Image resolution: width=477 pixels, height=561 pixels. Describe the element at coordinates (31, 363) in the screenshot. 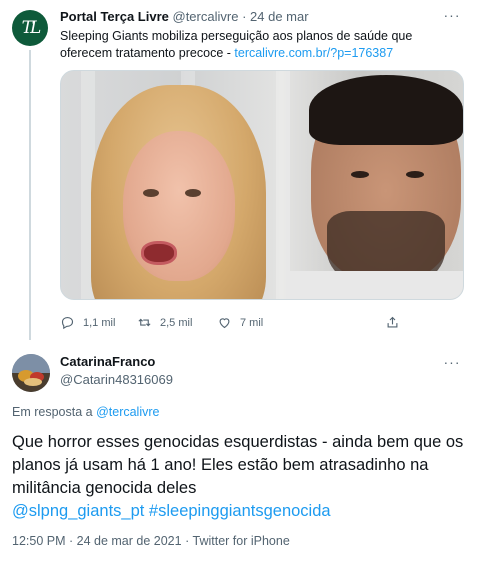

I see `avatar-bg` at that location.